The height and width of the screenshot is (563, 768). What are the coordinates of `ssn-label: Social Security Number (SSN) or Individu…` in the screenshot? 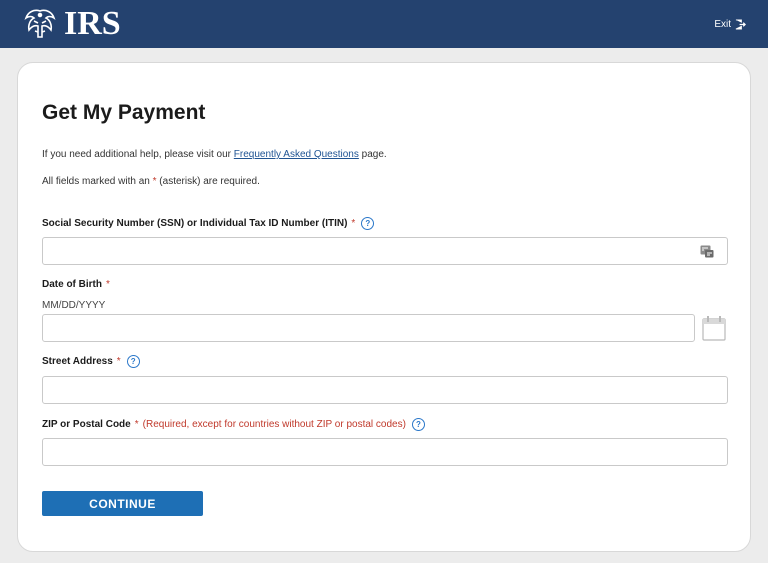 It's located at (208, 223).